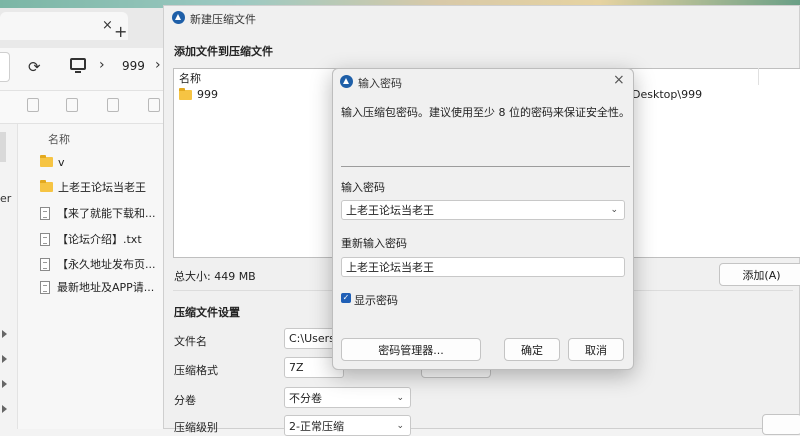 The image size is (800, 436). What do you see at coordinates (34, 67) in the screenshot?
I see `refresh-icon: ⟳` at bounding box center [34, 67].